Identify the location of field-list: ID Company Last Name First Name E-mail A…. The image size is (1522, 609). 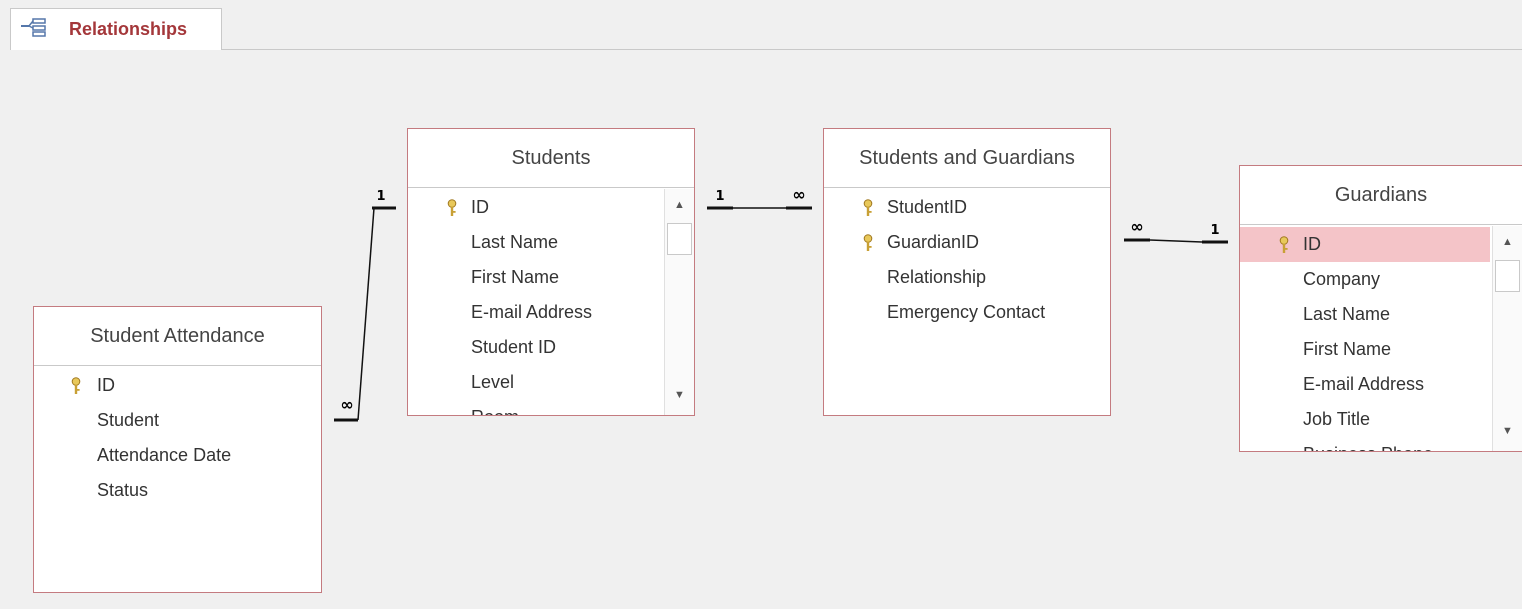
(1381, 338).